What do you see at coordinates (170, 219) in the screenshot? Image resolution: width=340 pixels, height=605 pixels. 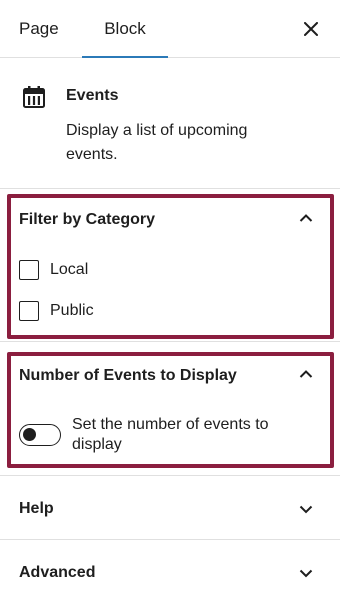 I see `panel-toggle-filter-by-category: Filter by Category` at bounding box center [170, 219].